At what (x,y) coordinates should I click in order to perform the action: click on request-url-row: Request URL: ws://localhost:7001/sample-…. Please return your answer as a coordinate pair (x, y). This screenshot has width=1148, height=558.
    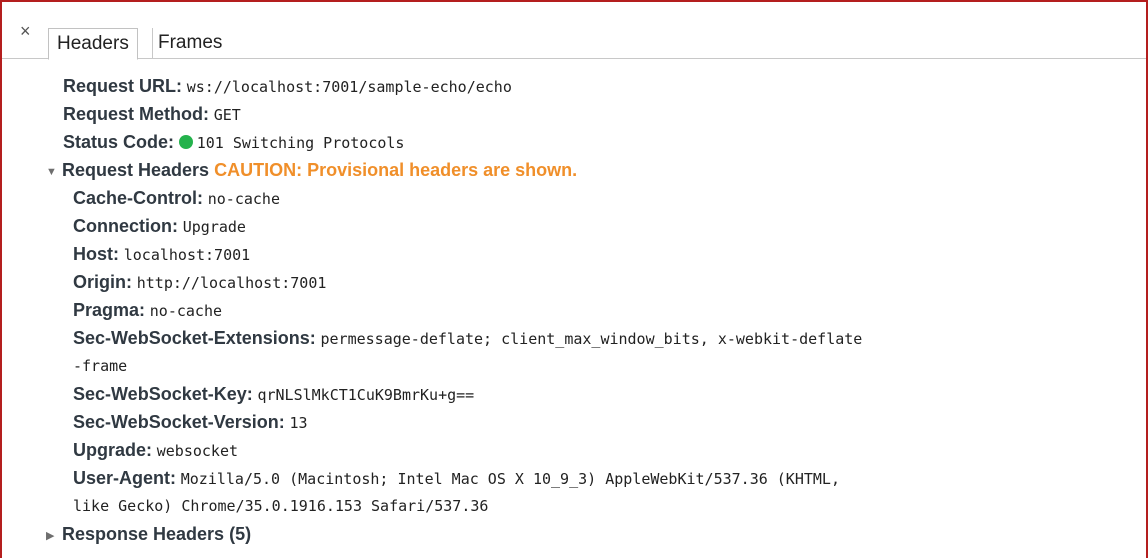
    Looking at the image, I should click on (574, 86).